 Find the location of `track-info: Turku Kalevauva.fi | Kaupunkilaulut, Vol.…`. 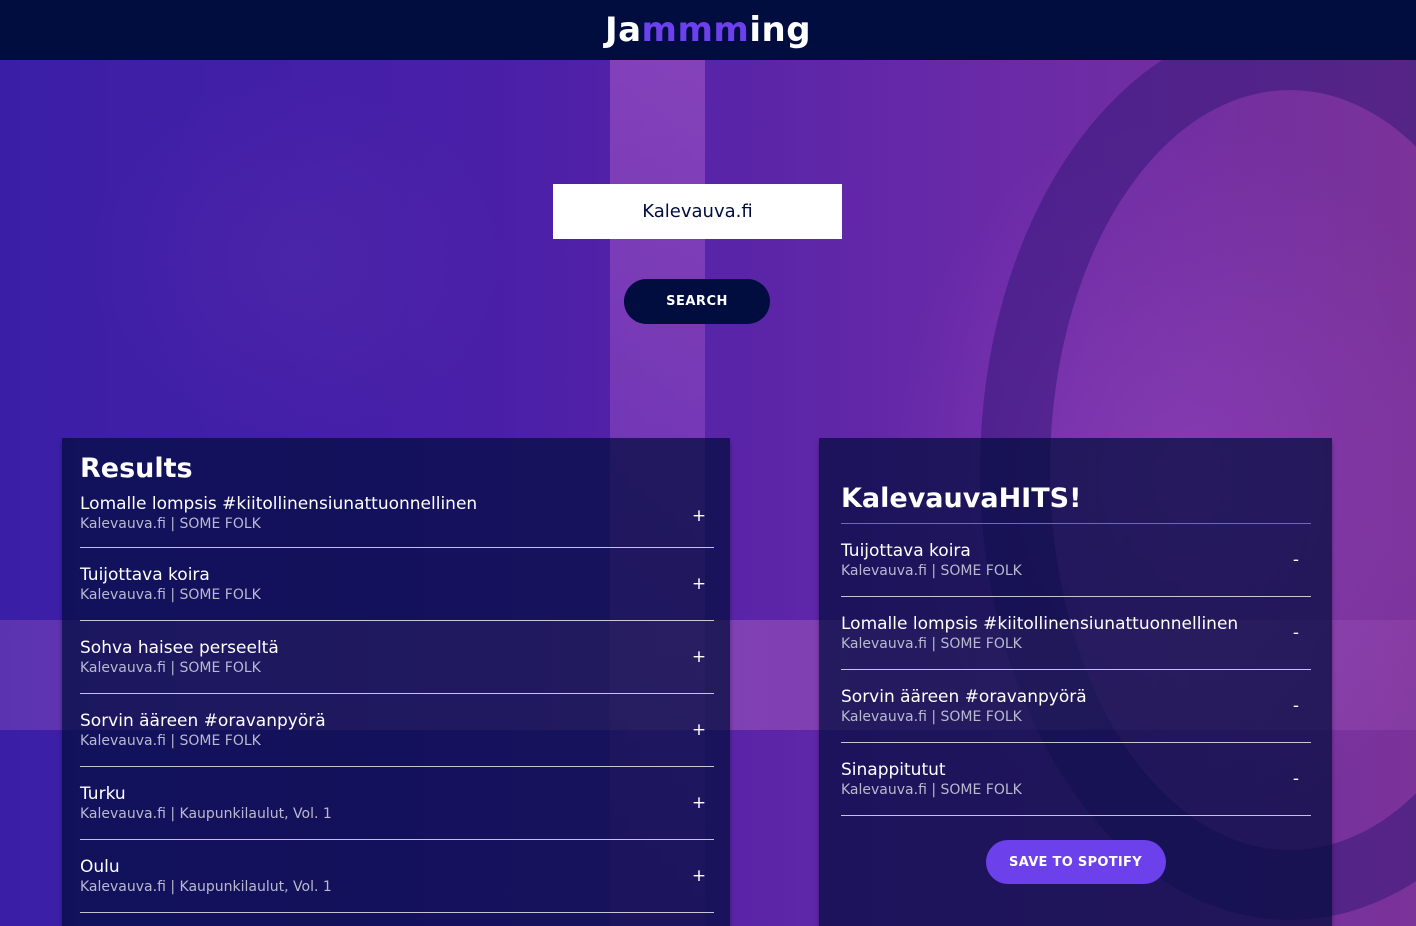

track-info: Turku Kalevauva.fi | Kaupunkilaulut, Vol.… is located at coordinates (382, 803).